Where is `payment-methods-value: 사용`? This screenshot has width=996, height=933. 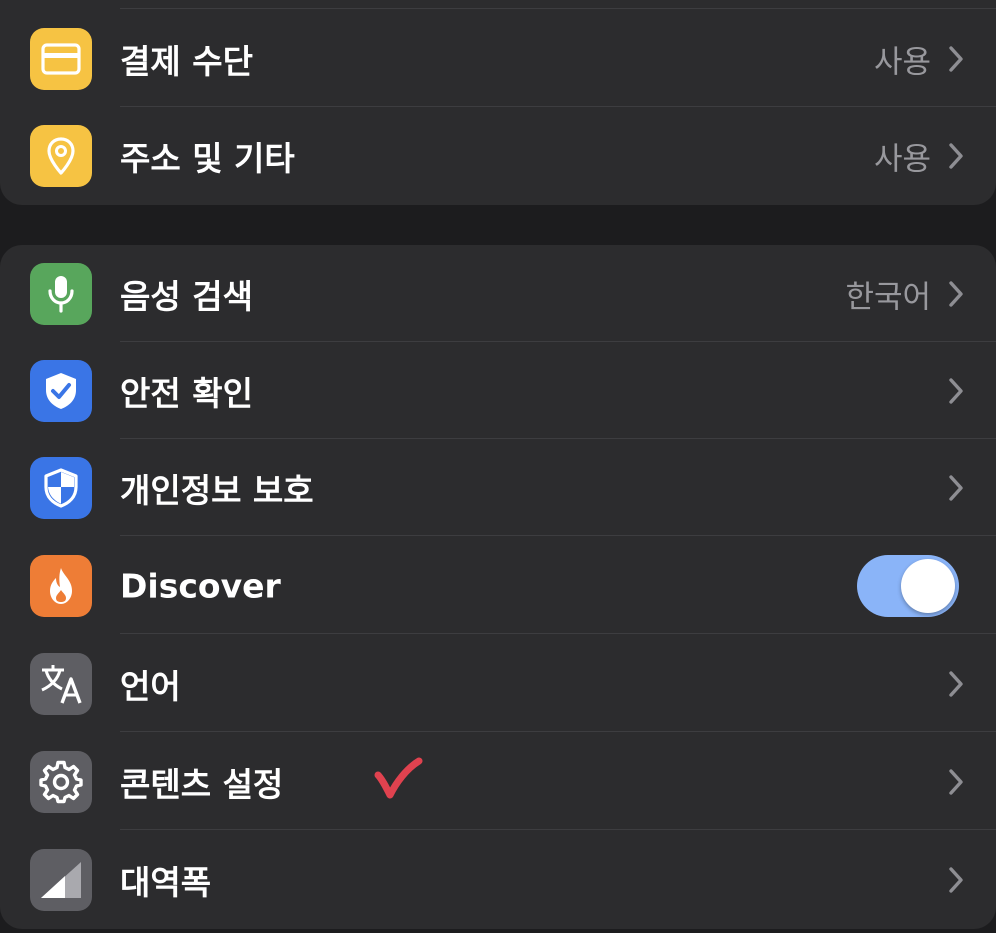
payment-methods-value: 사용 is located at coordinates (902, 62).